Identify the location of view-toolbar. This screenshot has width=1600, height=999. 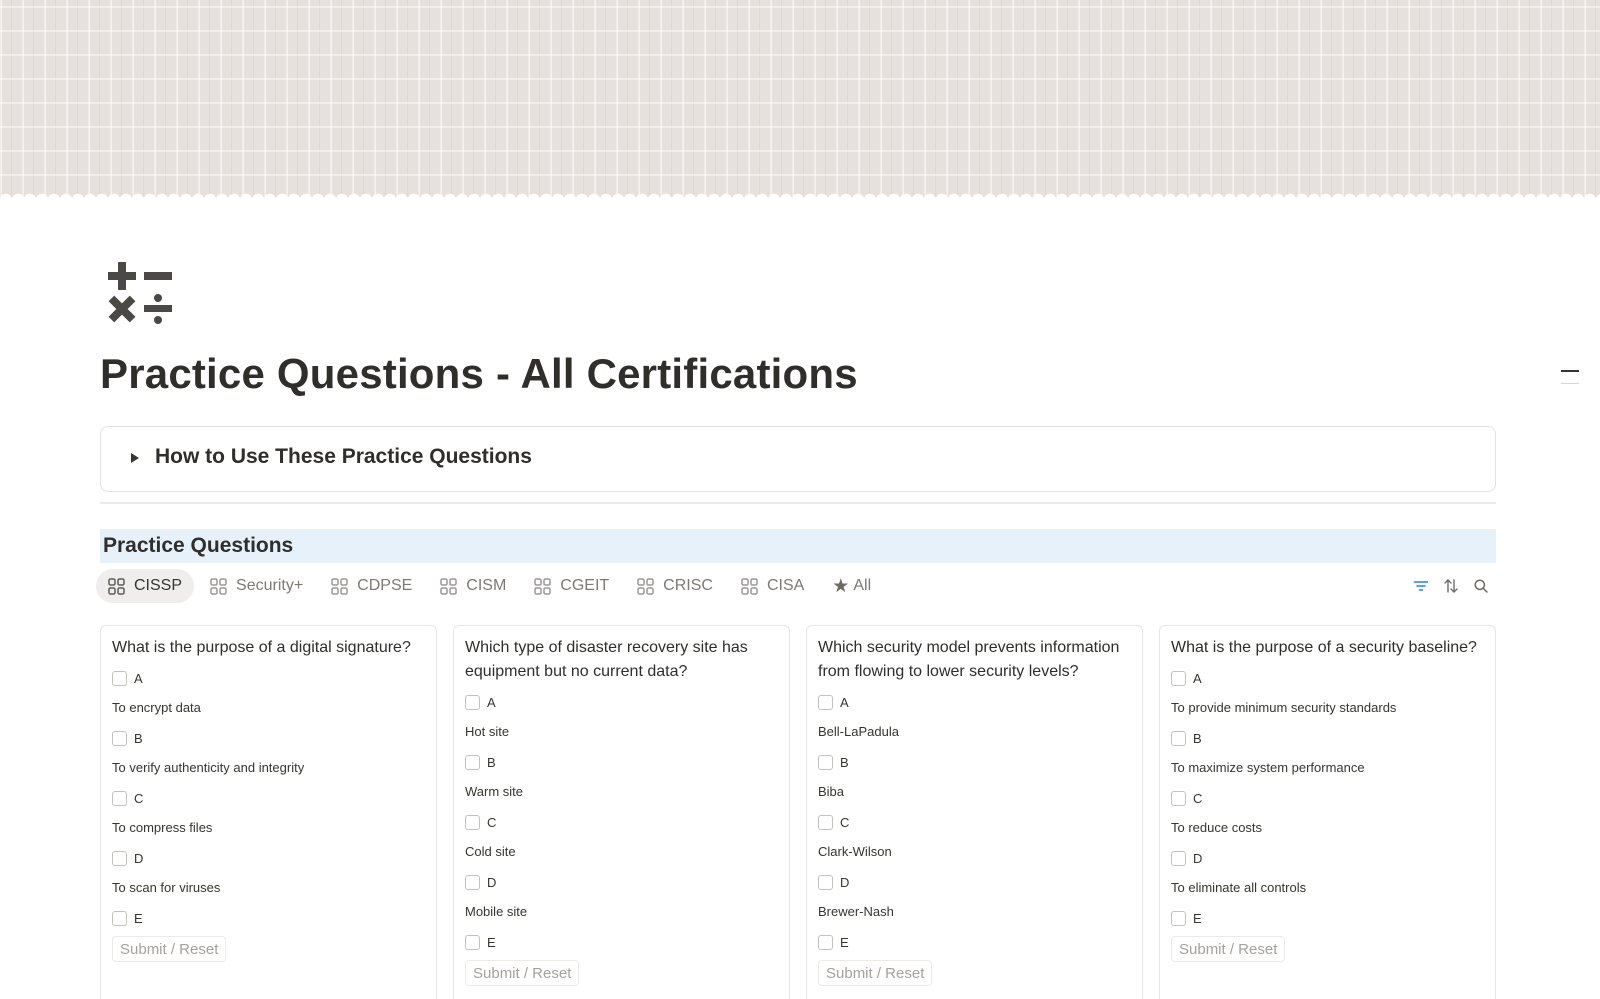
(1451, 586).